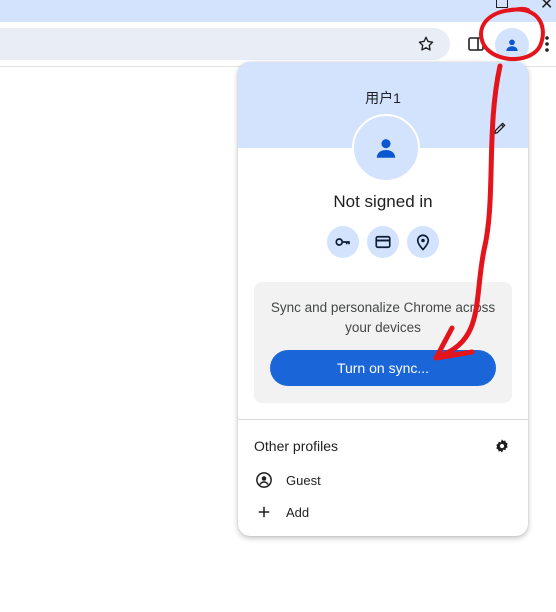 Image resolution: width=556 pixels, height=612 pixels. What do you see at coordinates (383, 419) in the screenshot?
I see `divider` at bounding box center [383, 419].